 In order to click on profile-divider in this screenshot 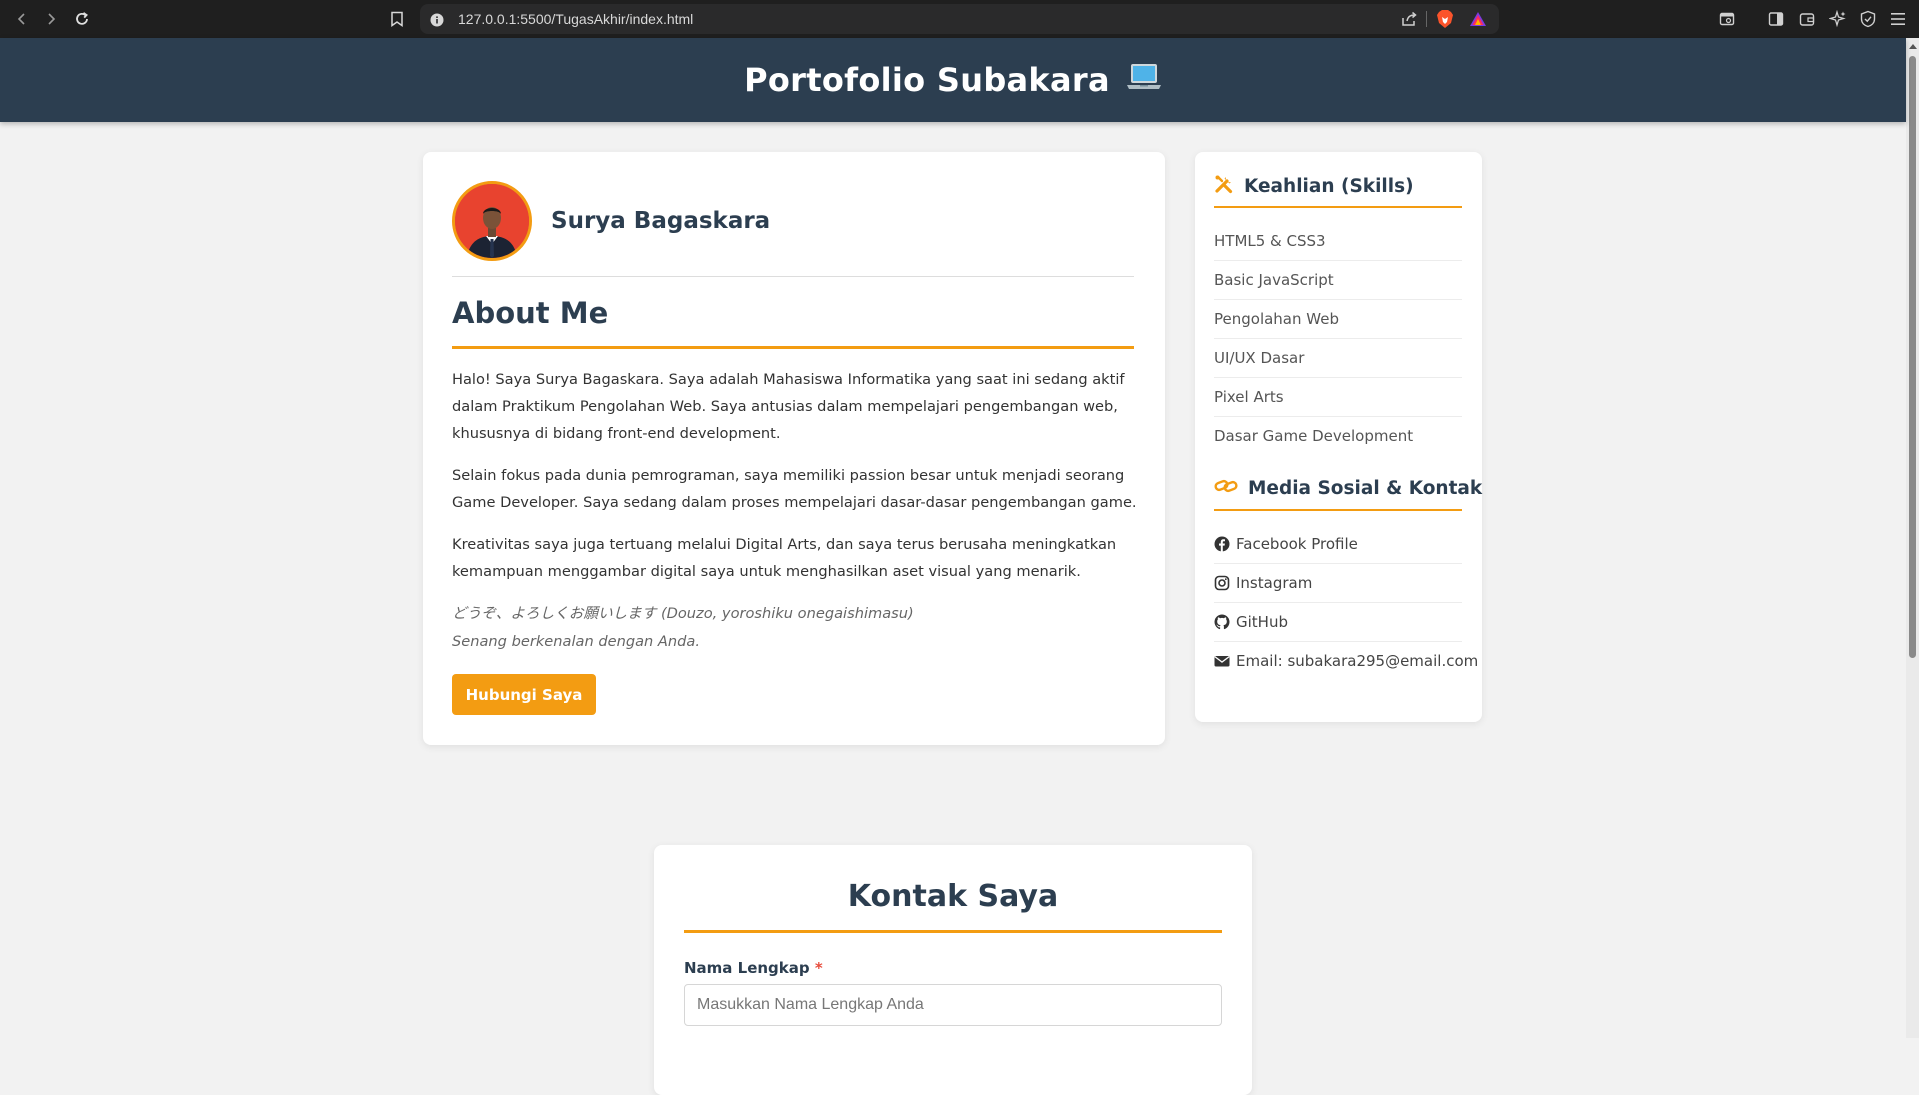, I will do `click(793, 276)`.